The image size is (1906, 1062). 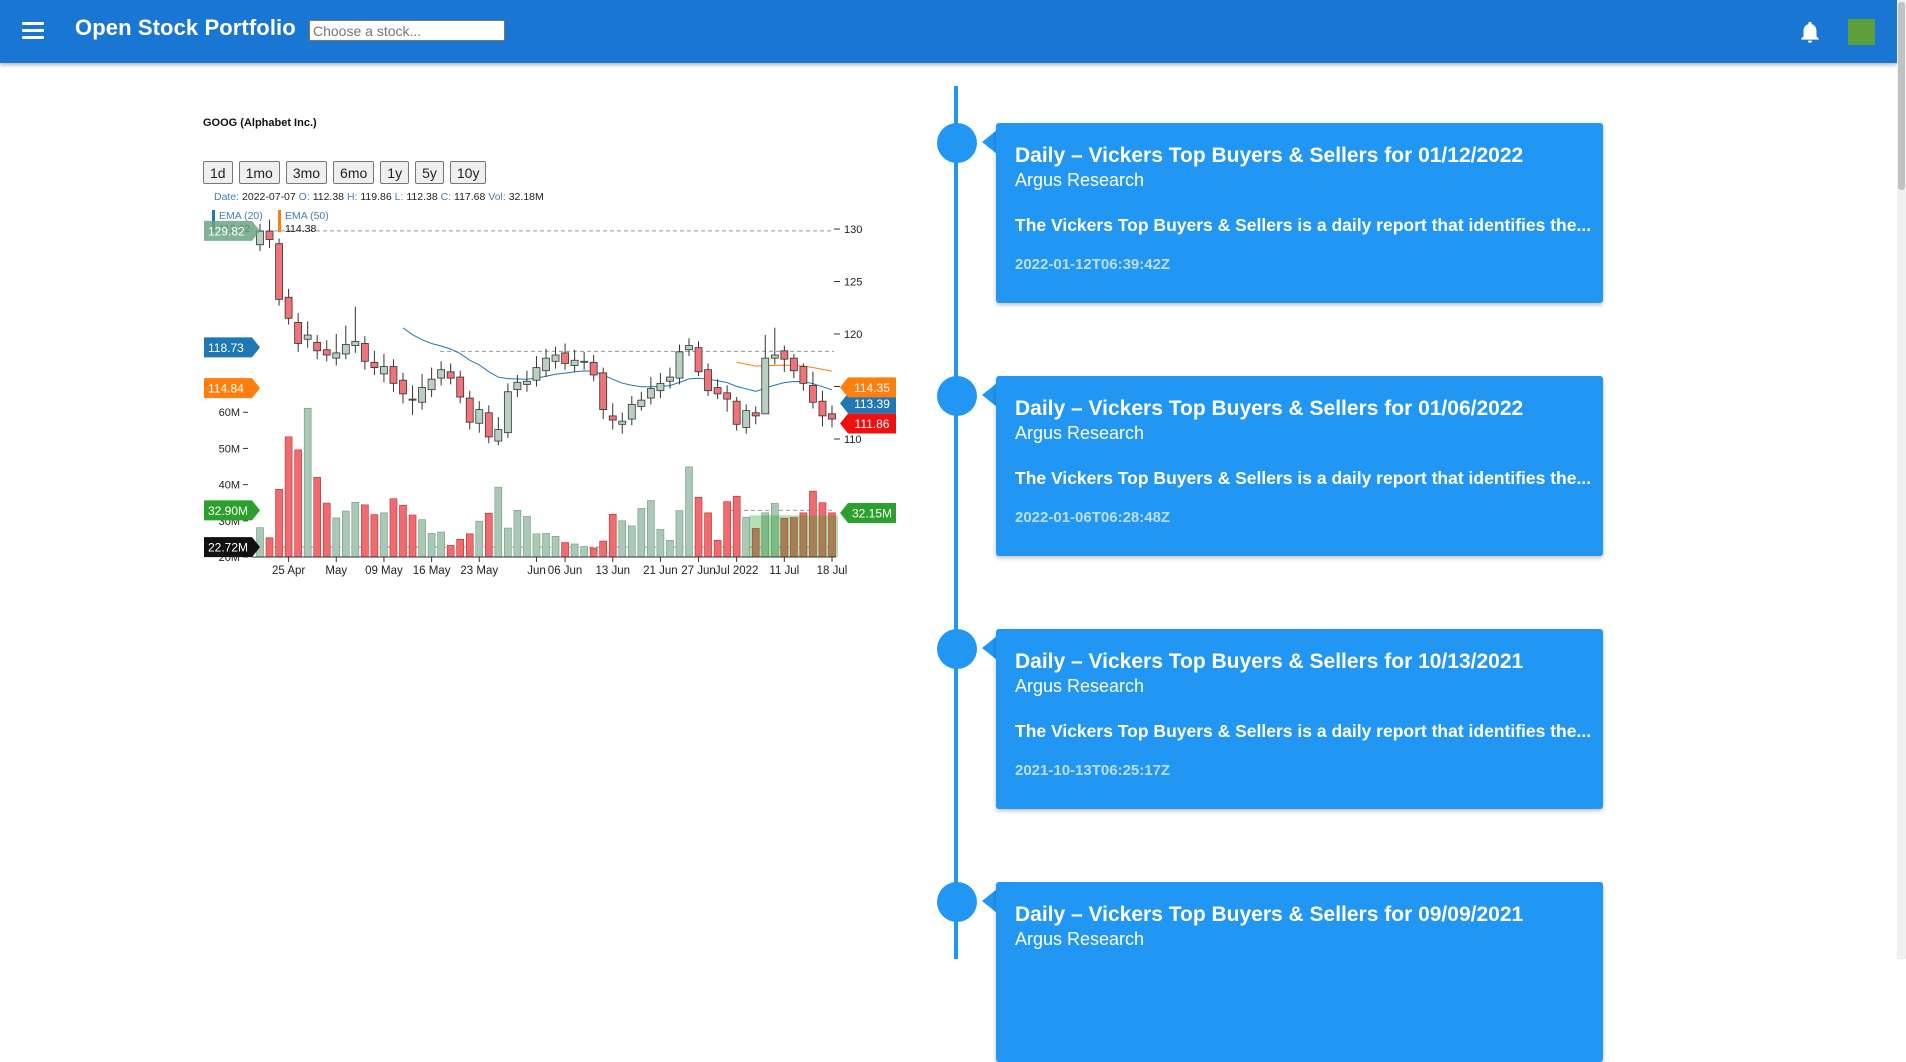 What do you see at coordinates (989, 142) in the screenshot?
I see `card-pointer` at bounding box center [989, 142].